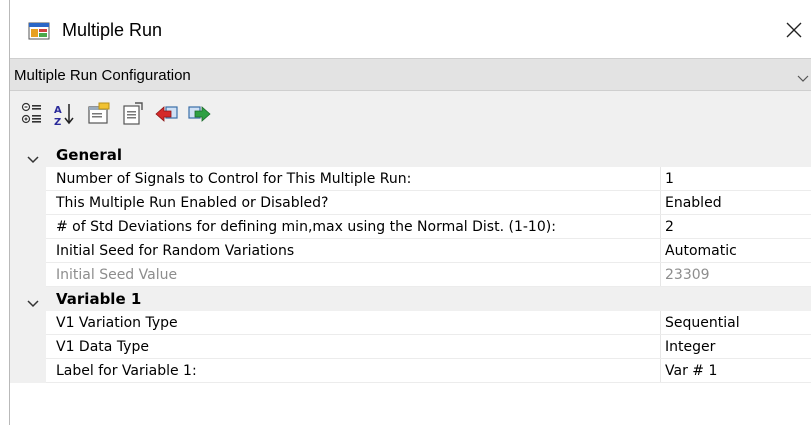  I want to click on property-value: 2, so click(669, 227).